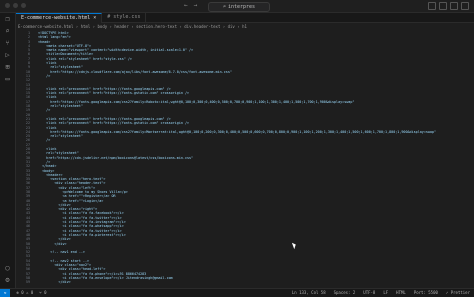  What do you see at coordinates (7, 5) in the screenshot?
I see `close-window-button` at bounding box center [7, 5].